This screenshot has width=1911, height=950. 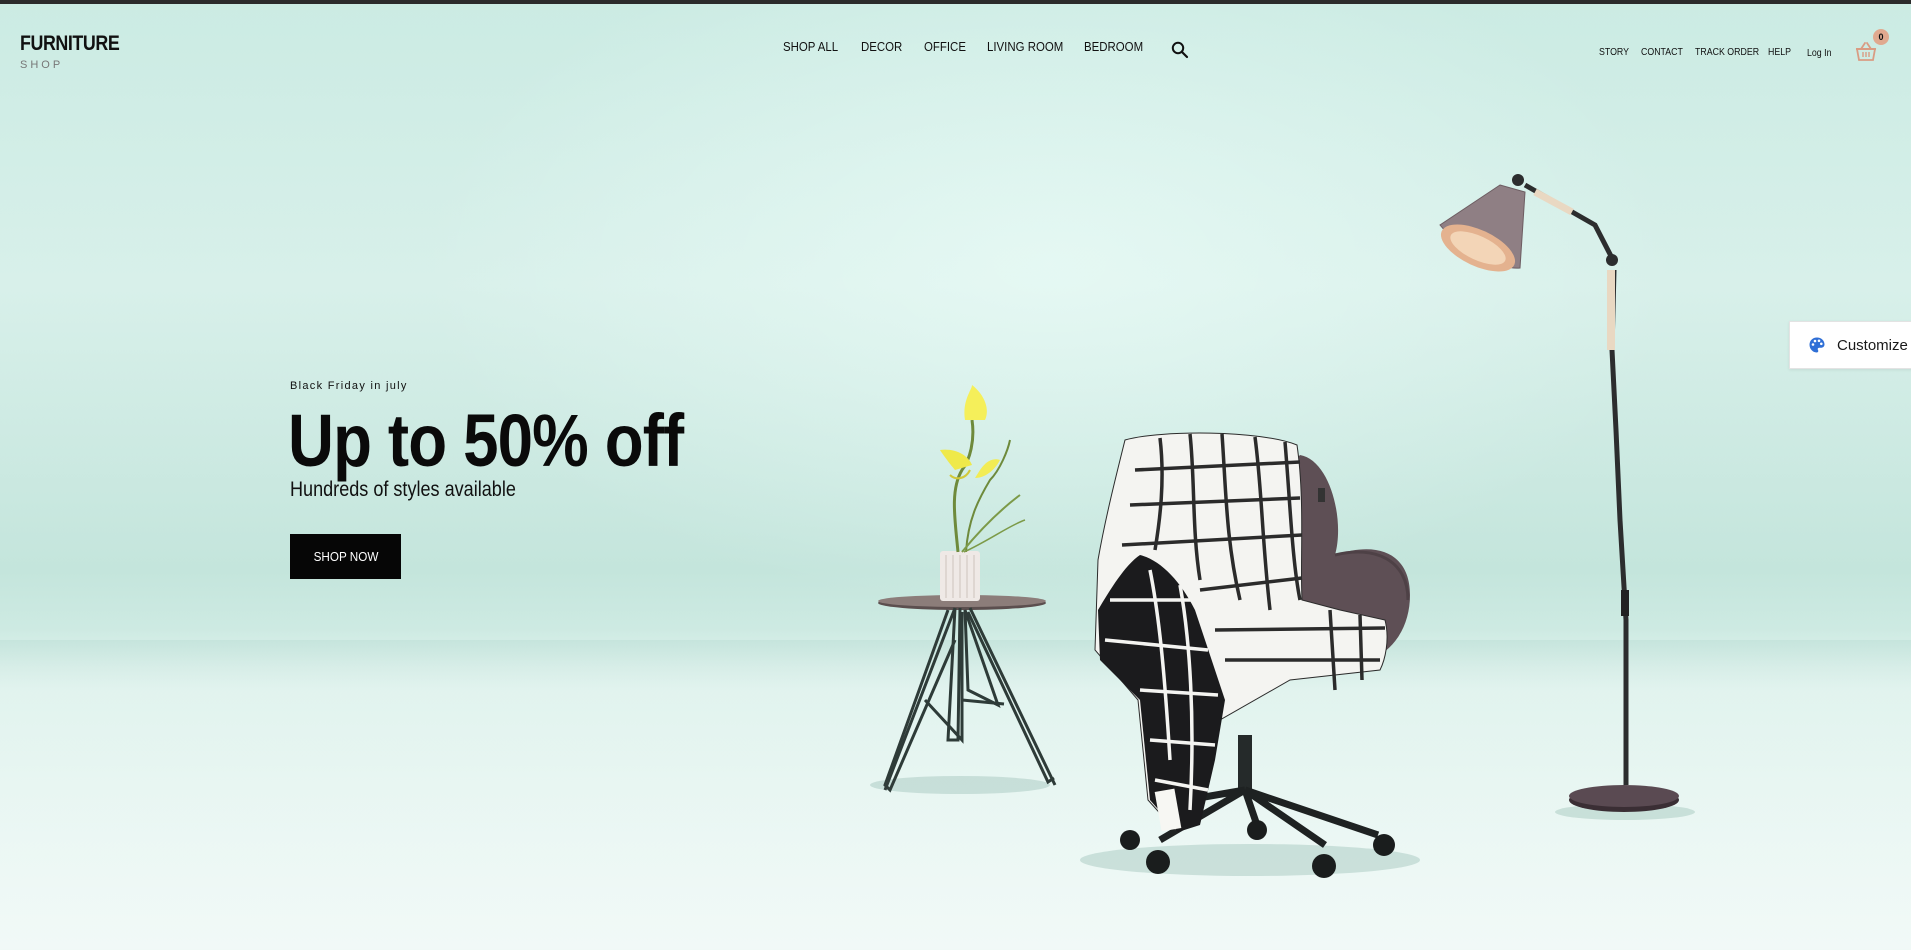 I want to click on nav-track-order: TRACK ORDER, so click(x=1727, y=52).